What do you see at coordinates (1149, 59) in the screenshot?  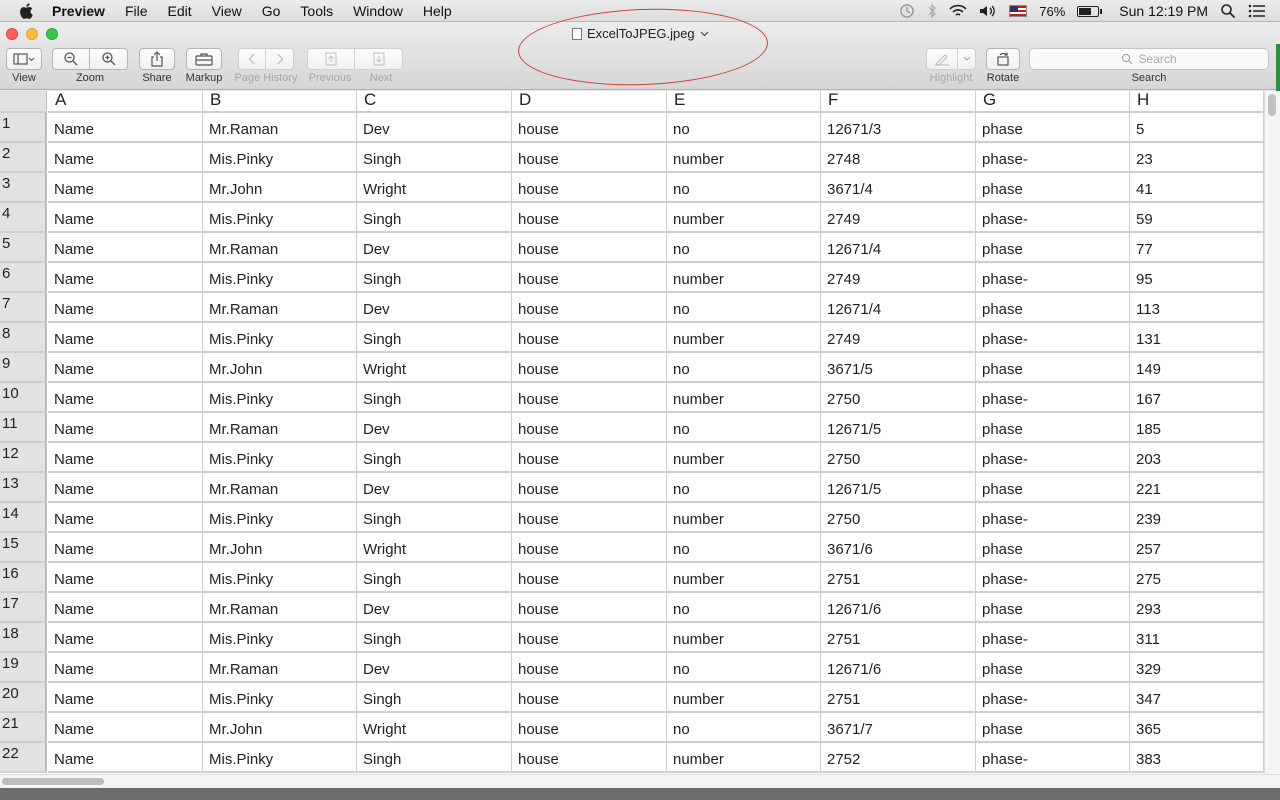 I see `search-field: Search` at bounding box center [1149, 59].